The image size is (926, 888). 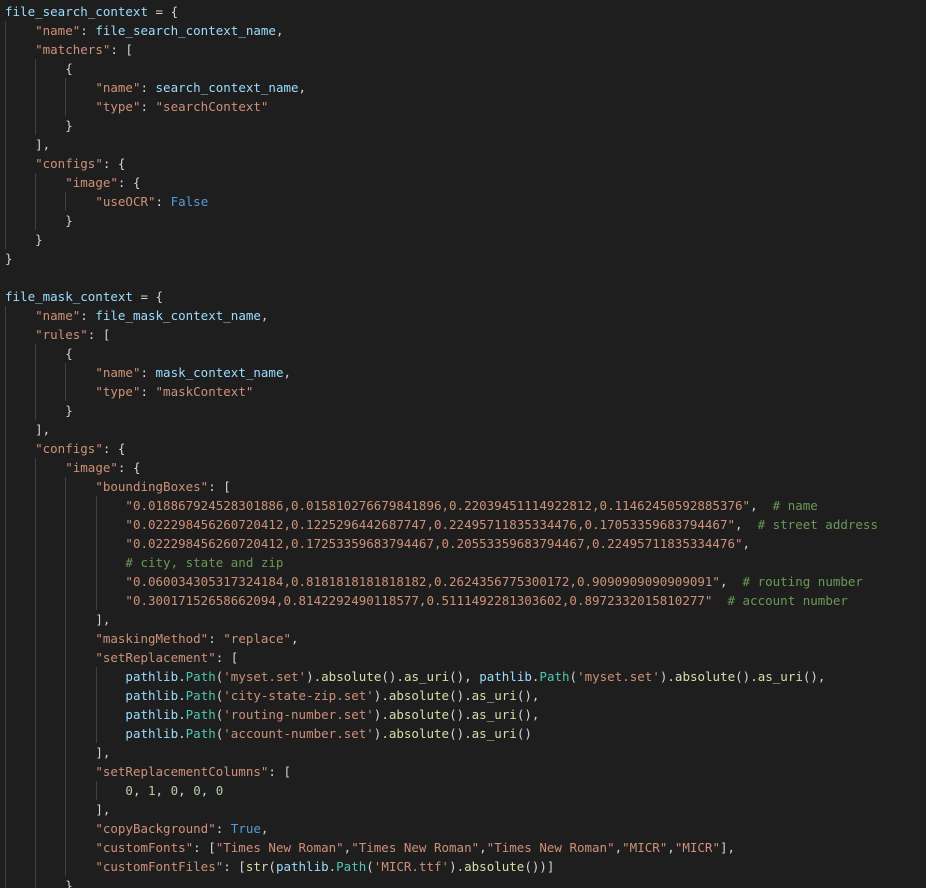 What do you see at coordinates (463, 372) in the screenshot?
I see `code-line: "name": mask_context_name,` at bounding box center [463, 372].